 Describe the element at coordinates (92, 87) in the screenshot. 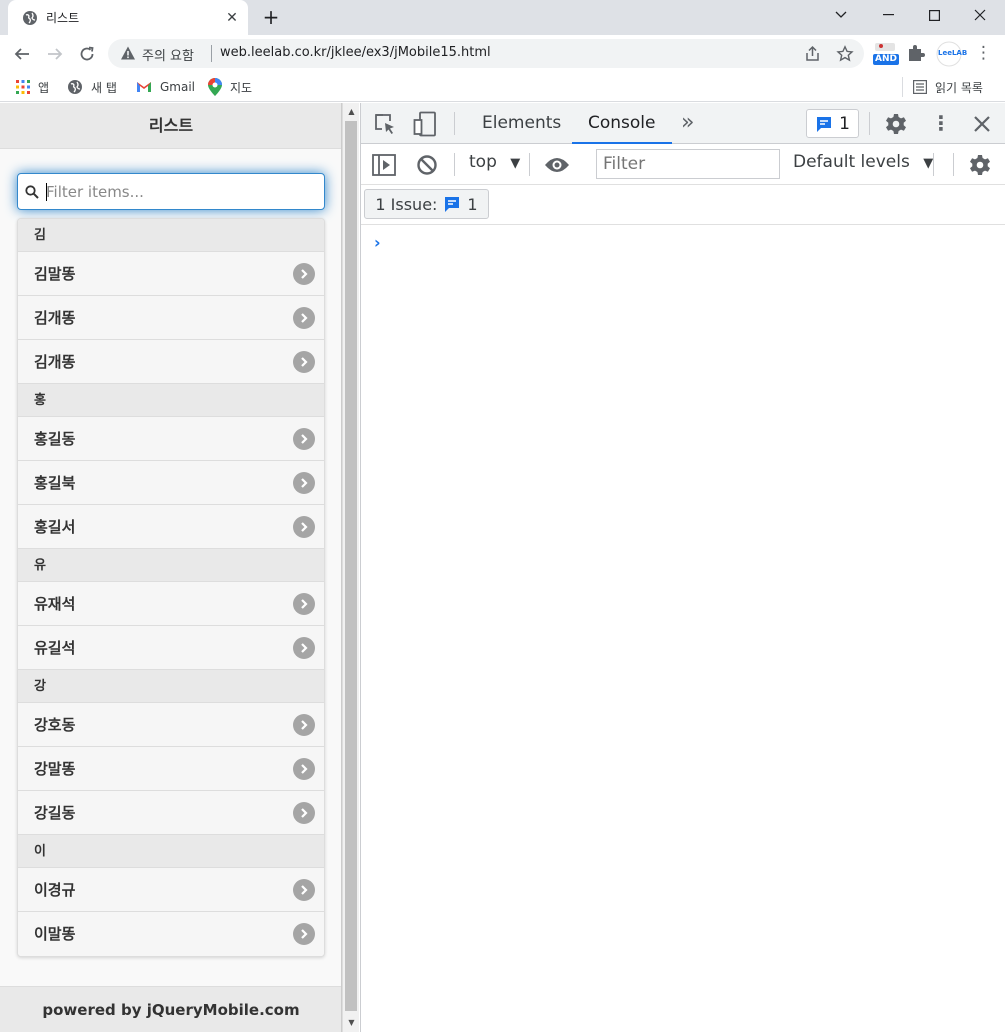

I see `bookmark-new-tab: 새 탭` at that location.